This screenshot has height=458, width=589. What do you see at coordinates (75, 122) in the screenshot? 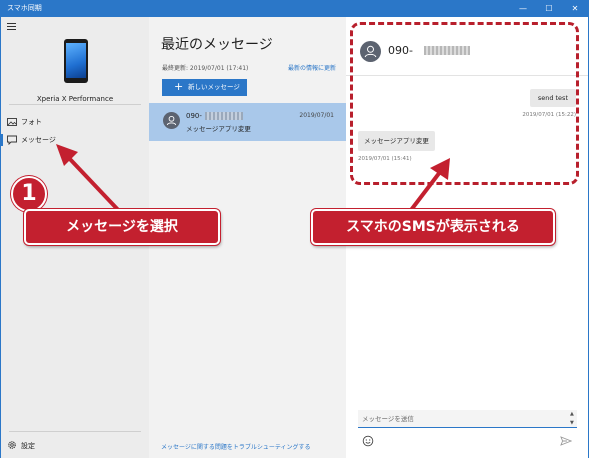
I see `sidebar-item-photos: フォト` at bounding box center [75, 122].